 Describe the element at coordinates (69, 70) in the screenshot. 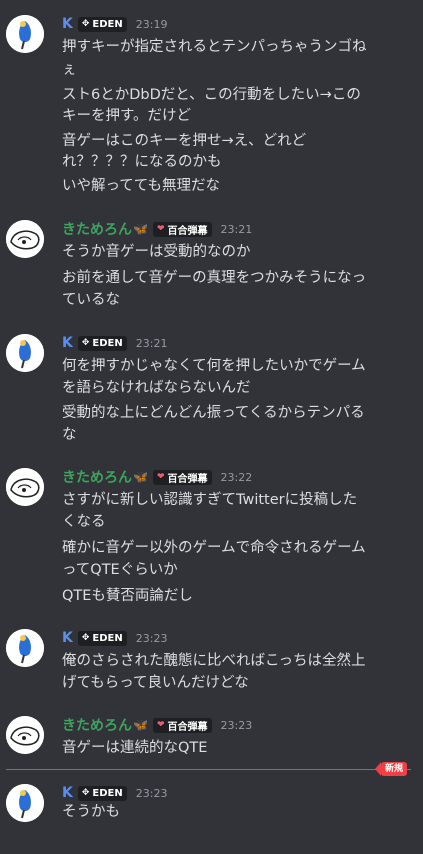

I see `message-line: ぇ` at that location.